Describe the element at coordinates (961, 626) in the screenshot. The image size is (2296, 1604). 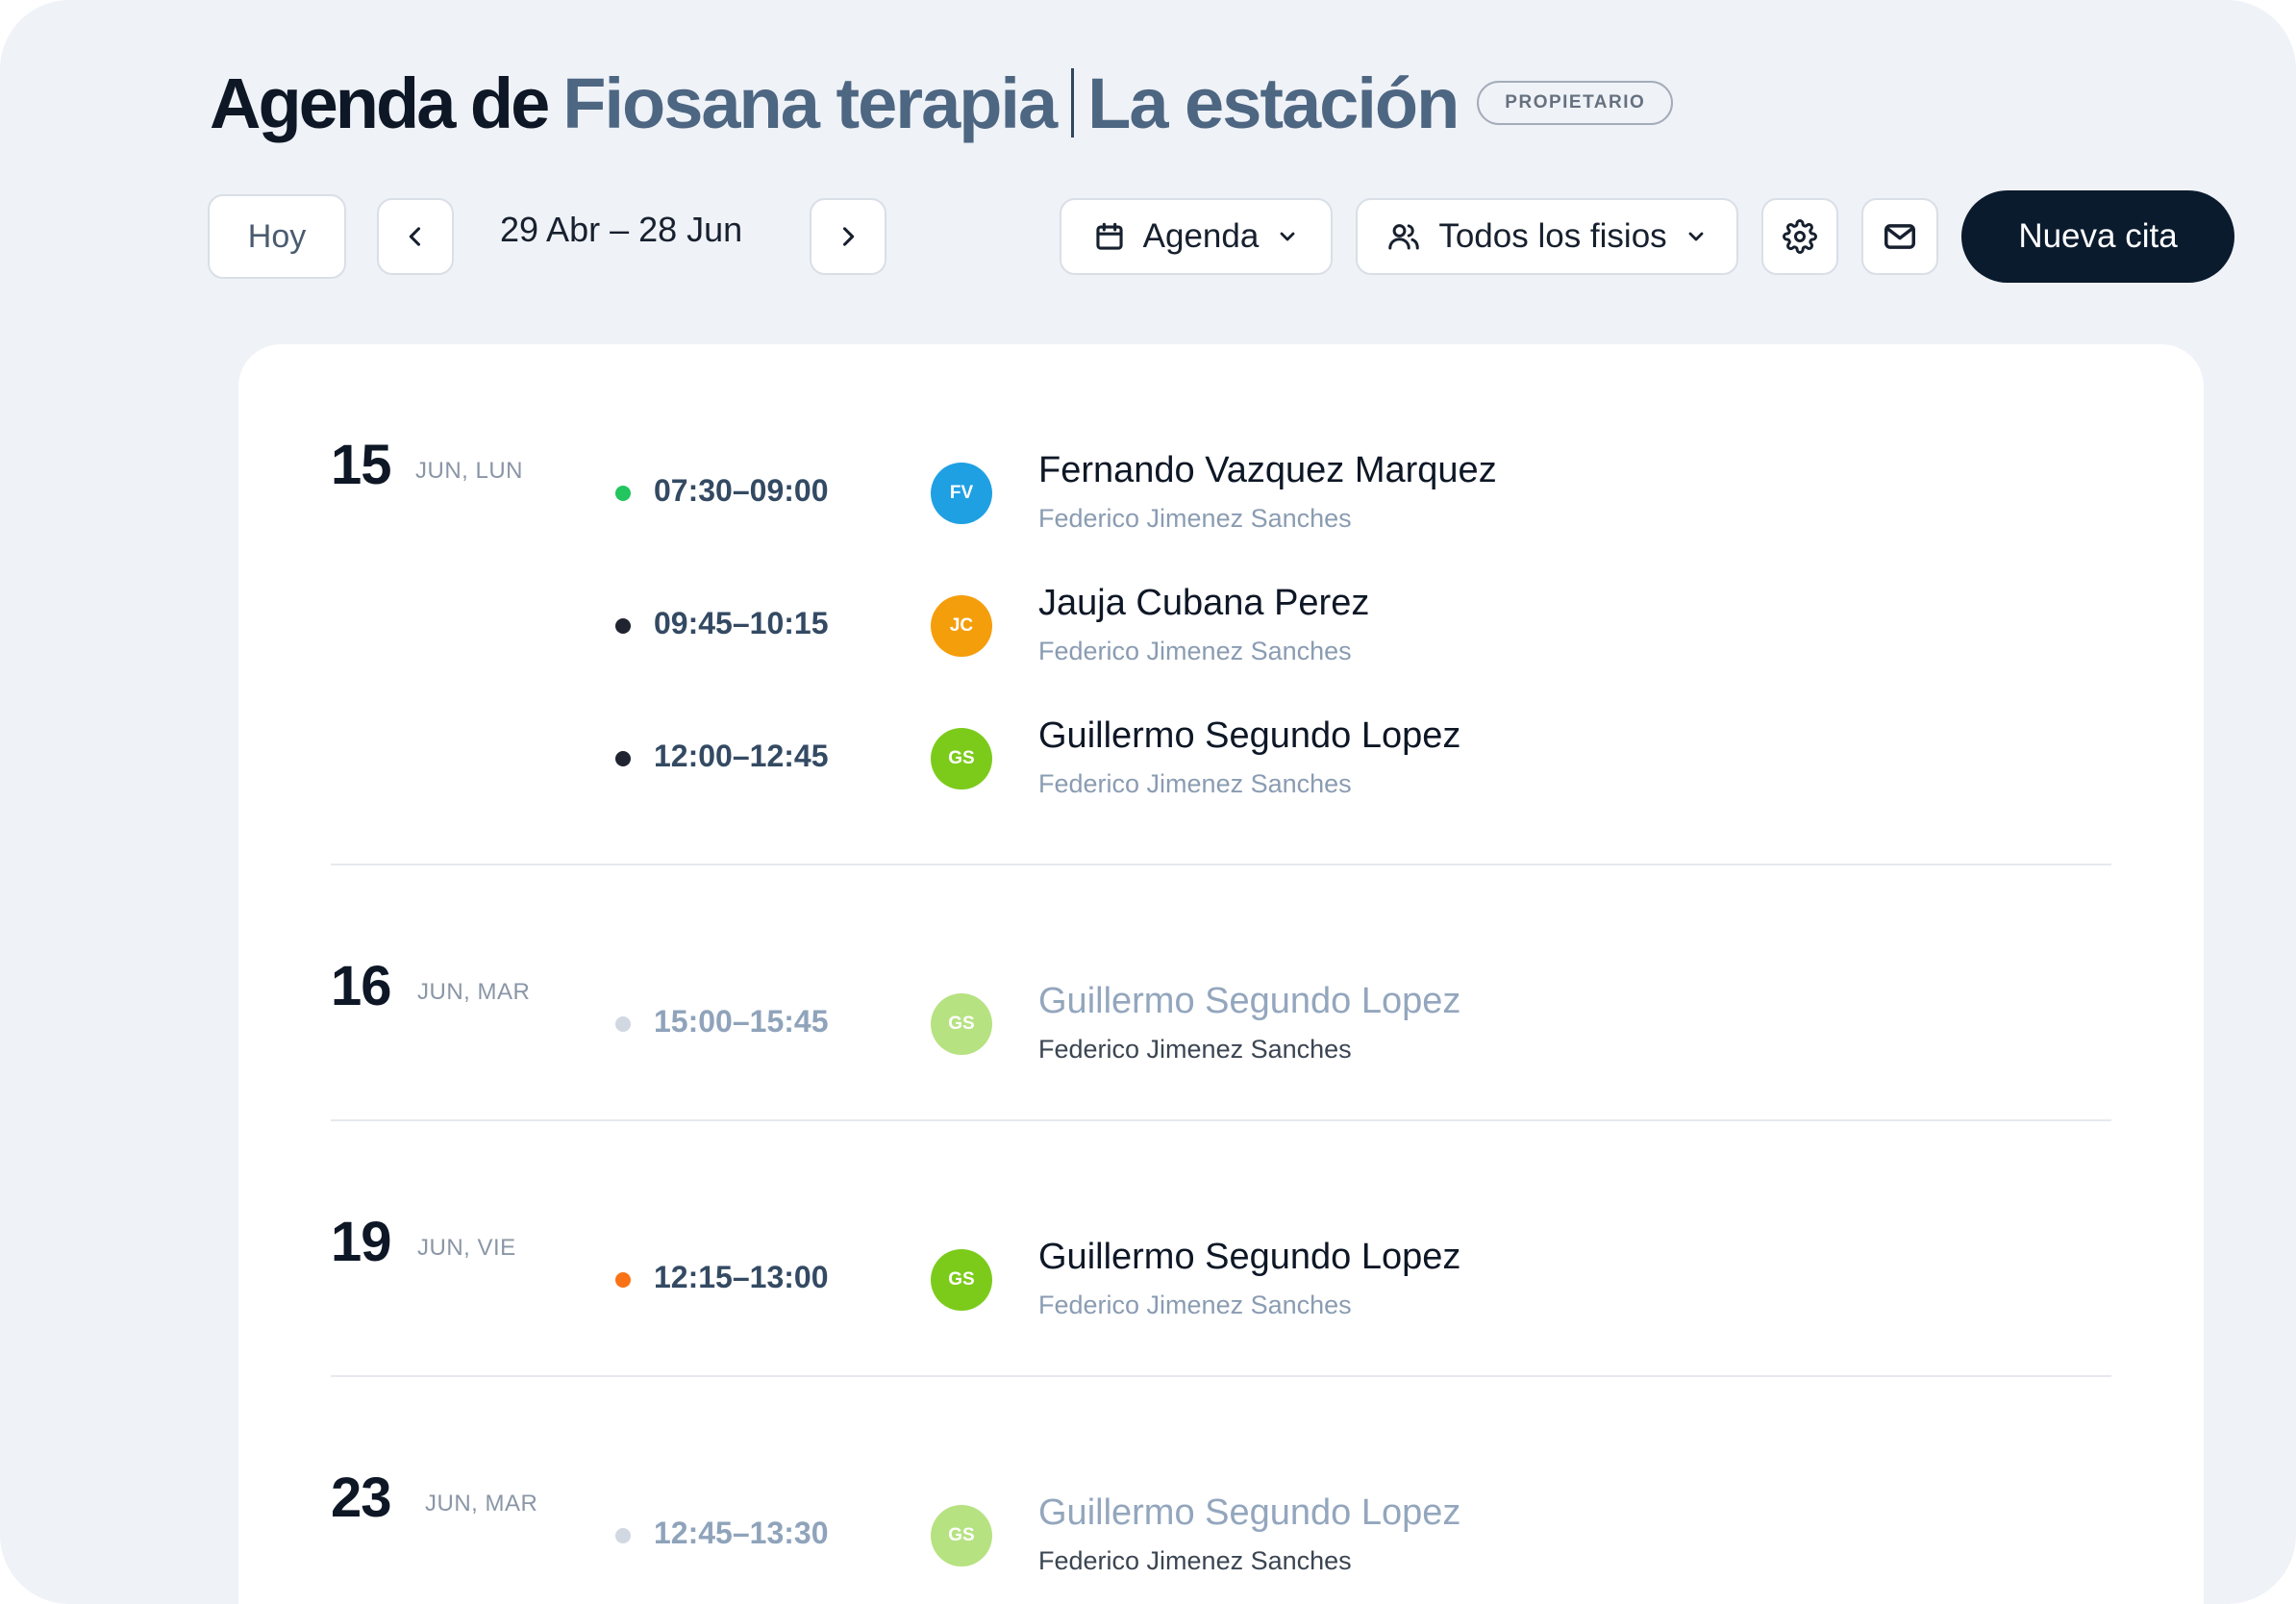
I see `avatar: JC` at that location.